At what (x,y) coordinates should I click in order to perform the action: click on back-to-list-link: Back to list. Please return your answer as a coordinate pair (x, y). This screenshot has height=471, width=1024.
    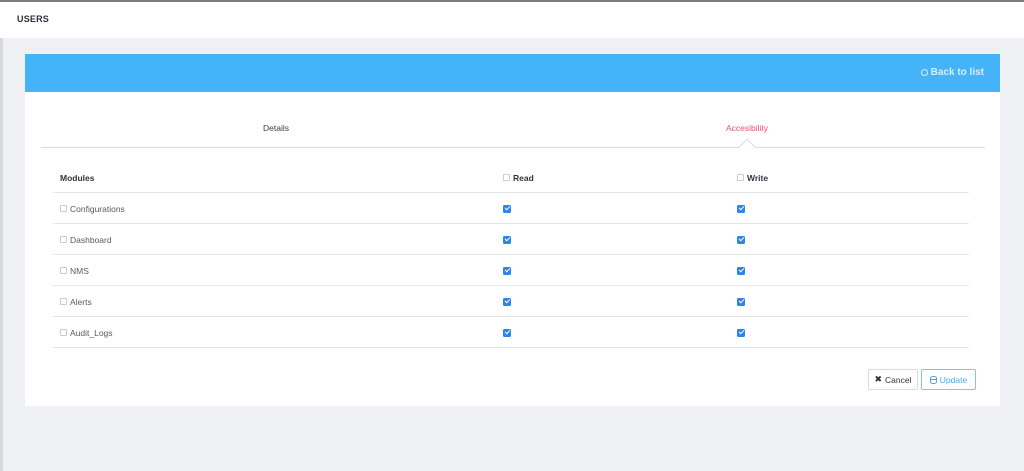
    Looking at the image, I should click on (952, 72).